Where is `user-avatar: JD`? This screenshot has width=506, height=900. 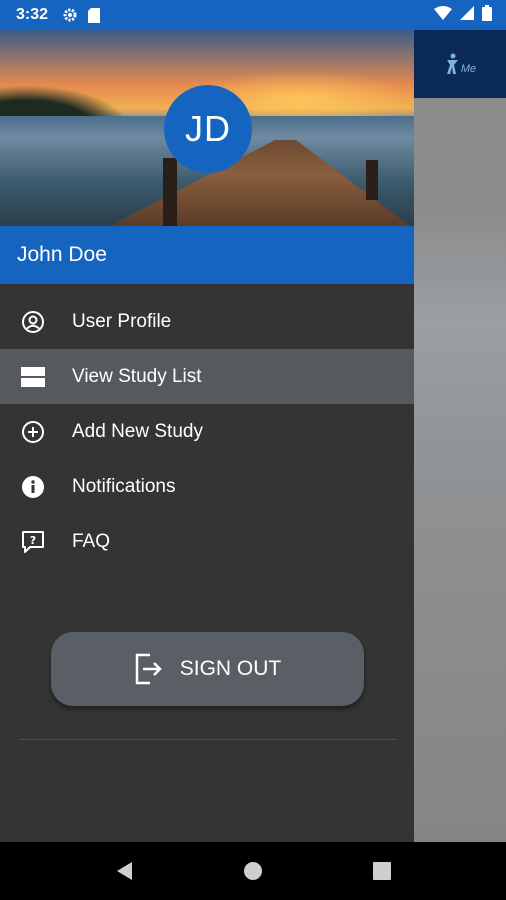
user-avatar: JD is located at coordinates (208, 129).